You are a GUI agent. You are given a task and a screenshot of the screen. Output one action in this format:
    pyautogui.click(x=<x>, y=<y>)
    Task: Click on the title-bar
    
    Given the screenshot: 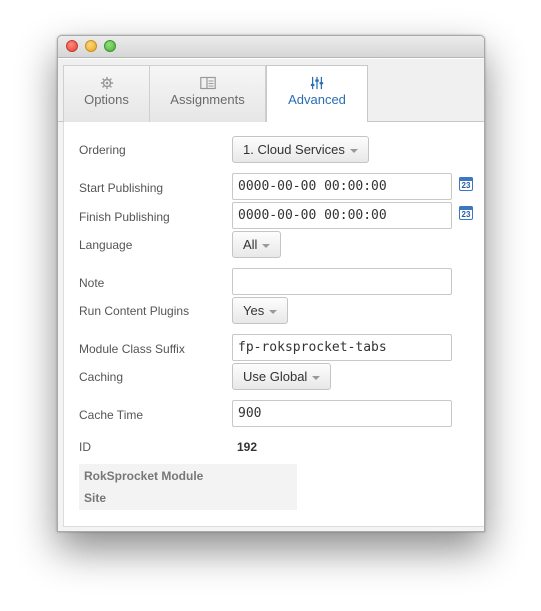 What is the action you would take?
    pyautogui.click(x=271, y=47)
    